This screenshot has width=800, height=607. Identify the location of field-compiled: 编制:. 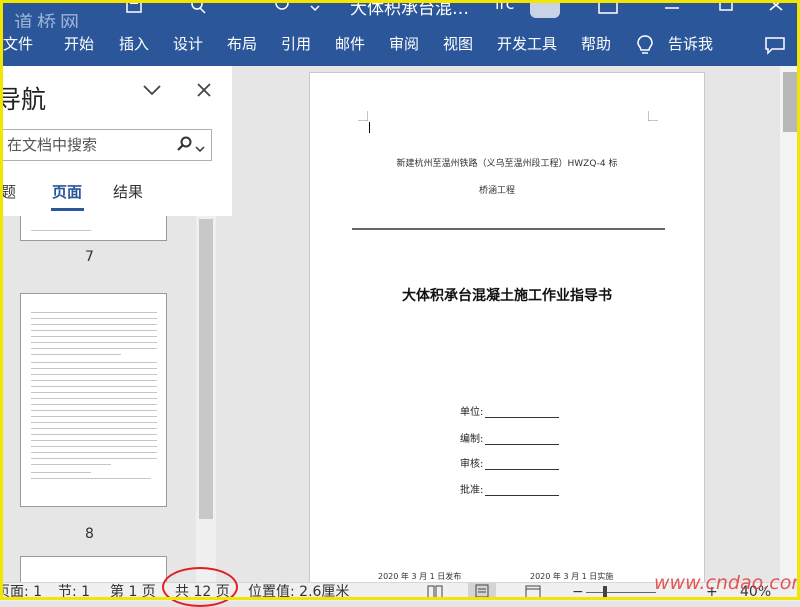
(510, 437).